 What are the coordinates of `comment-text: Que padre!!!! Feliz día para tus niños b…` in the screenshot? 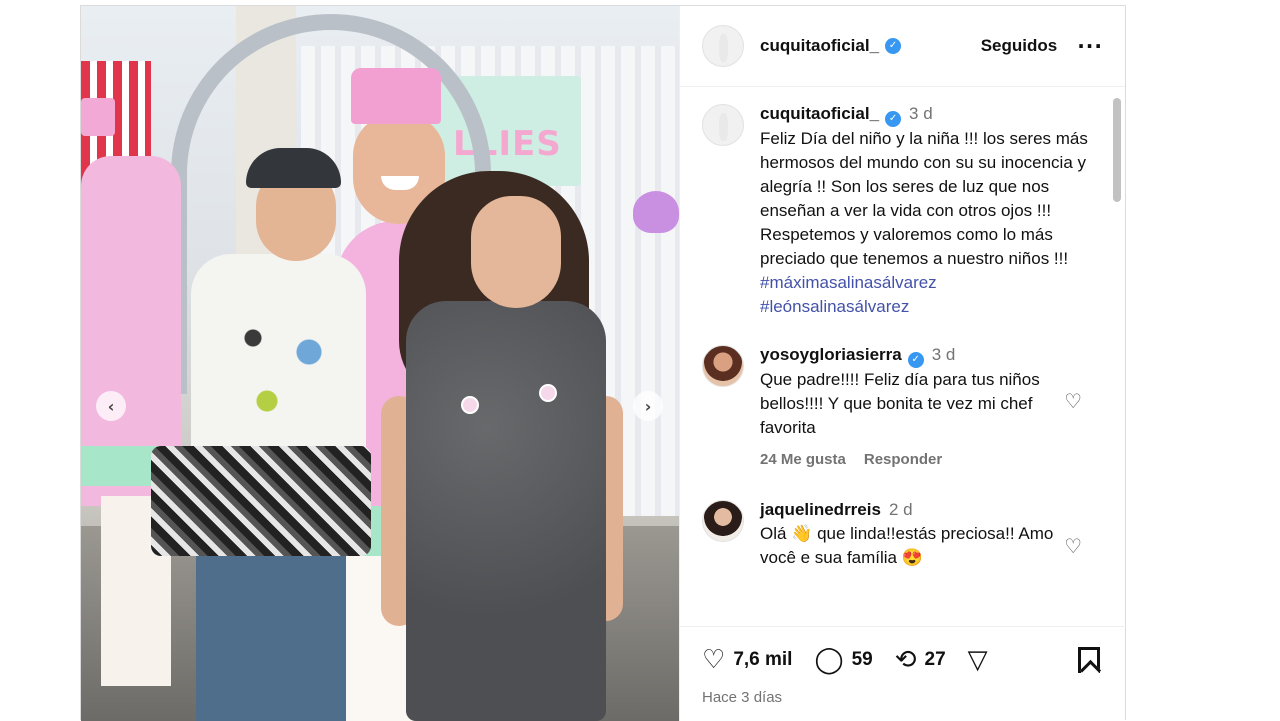 It's located at (900, 403).